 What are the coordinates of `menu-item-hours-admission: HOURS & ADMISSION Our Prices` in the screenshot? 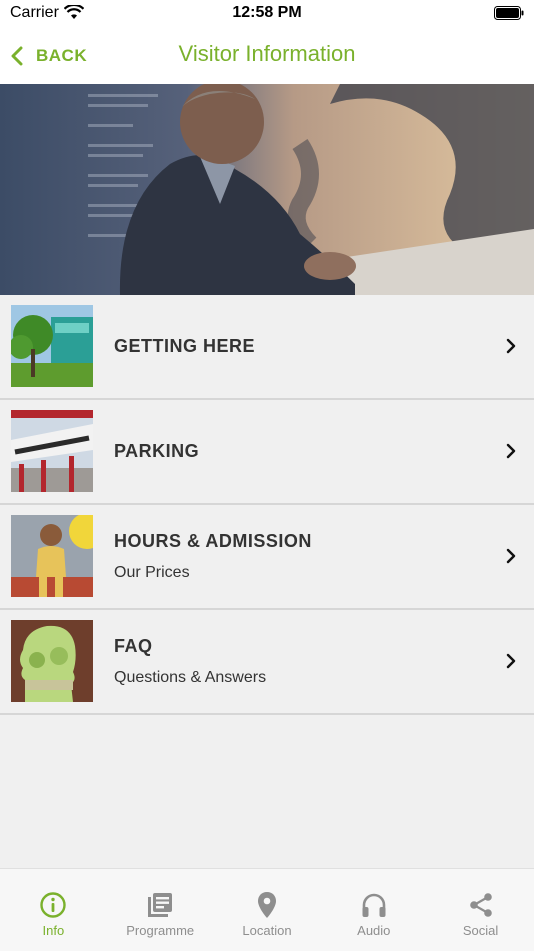 It's located at (267, 557).